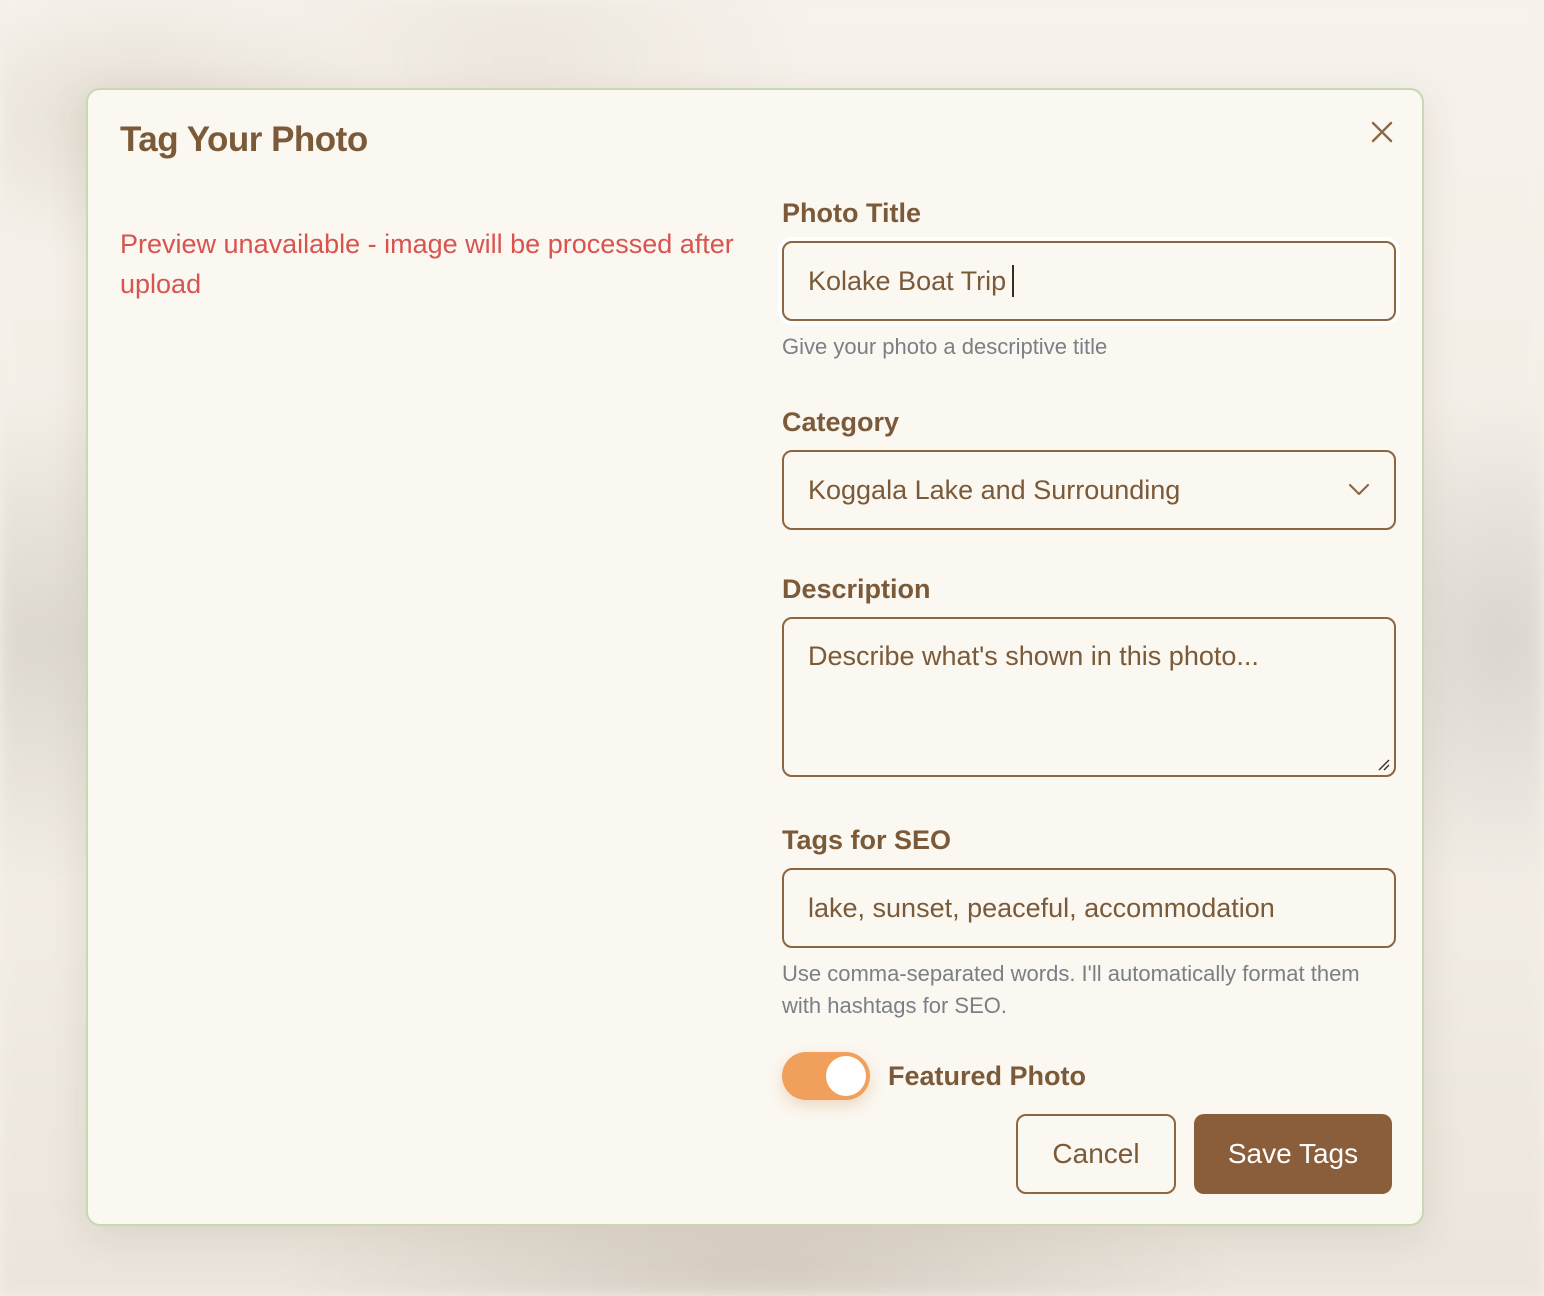  What do you see at coordinates (1013, 281) in the screenshot?
I see `text-caret` at bounding box center [1013, 281].